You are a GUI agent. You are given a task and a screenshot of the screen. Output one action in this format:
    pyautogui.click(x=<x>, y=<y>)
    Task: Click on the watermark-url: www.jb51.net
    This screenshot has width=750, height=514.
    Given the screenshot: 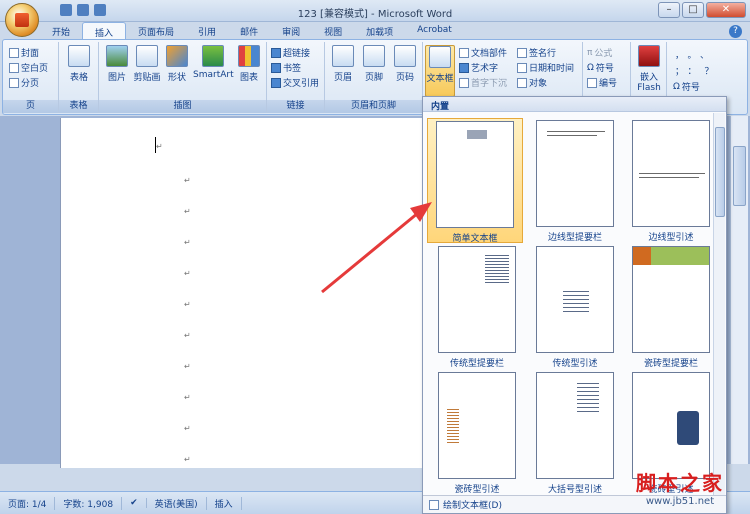 What is the action you would take?
    pyautogui.click(x=680, y=501)
    